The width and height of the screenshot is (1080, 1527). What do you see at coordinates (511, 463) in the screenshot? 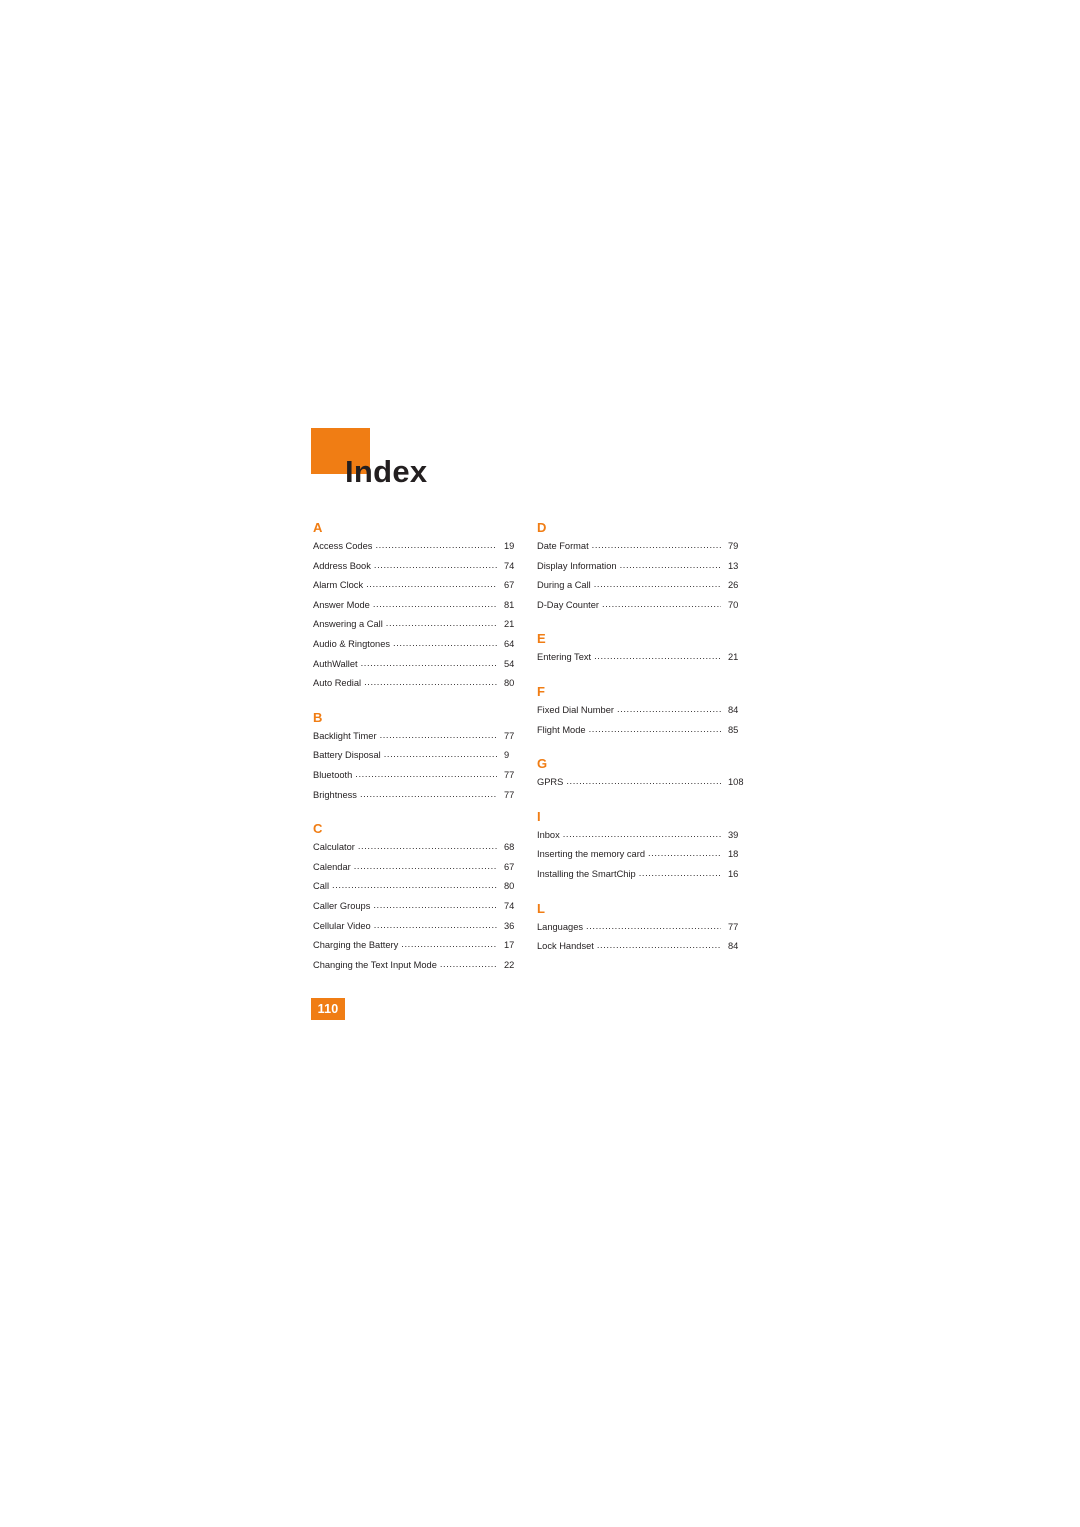
I see `page-title-block: Index` at bounding box center [511, 463].